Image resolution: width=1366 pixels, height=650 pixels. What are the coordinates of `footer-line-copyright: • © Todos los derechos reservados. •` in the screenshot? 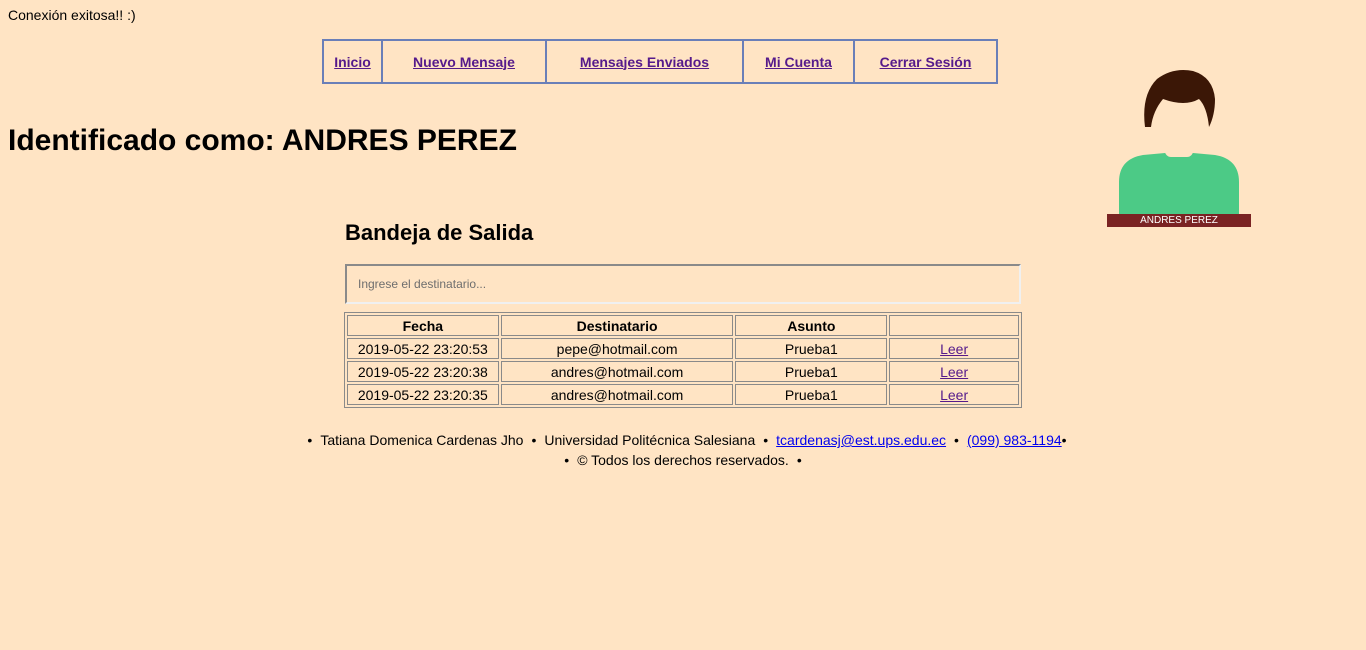 It's located at (683, 460).